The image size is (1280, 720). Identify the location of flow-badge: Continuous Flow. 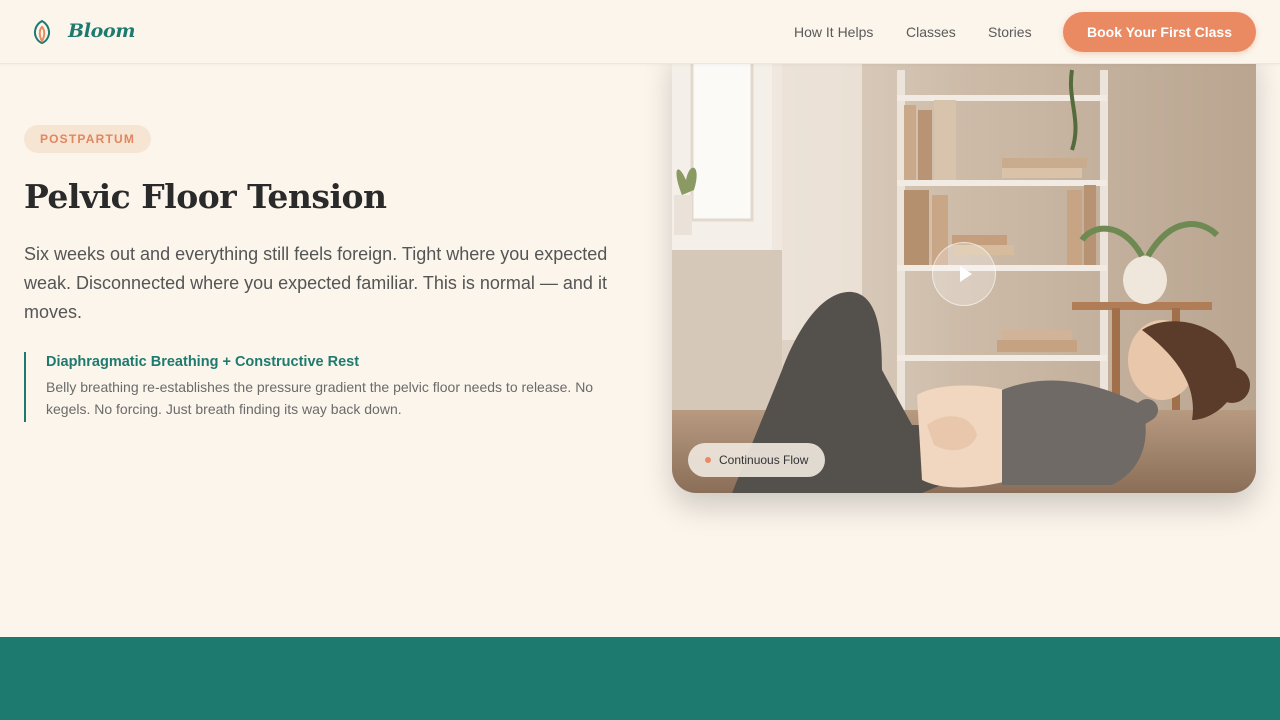
(756, 460).